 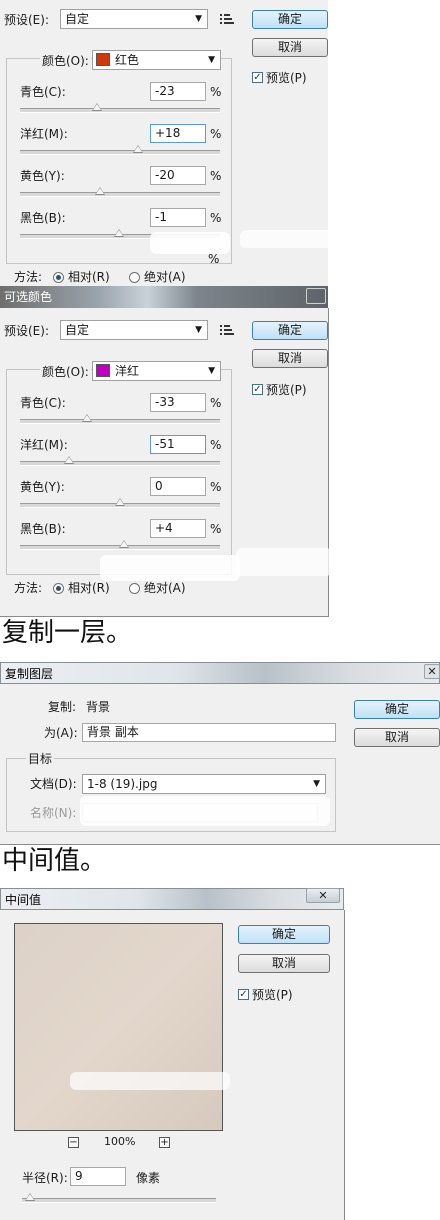 I want to click on layer-name-input: 背景 副本, so click(x=209, y=732).